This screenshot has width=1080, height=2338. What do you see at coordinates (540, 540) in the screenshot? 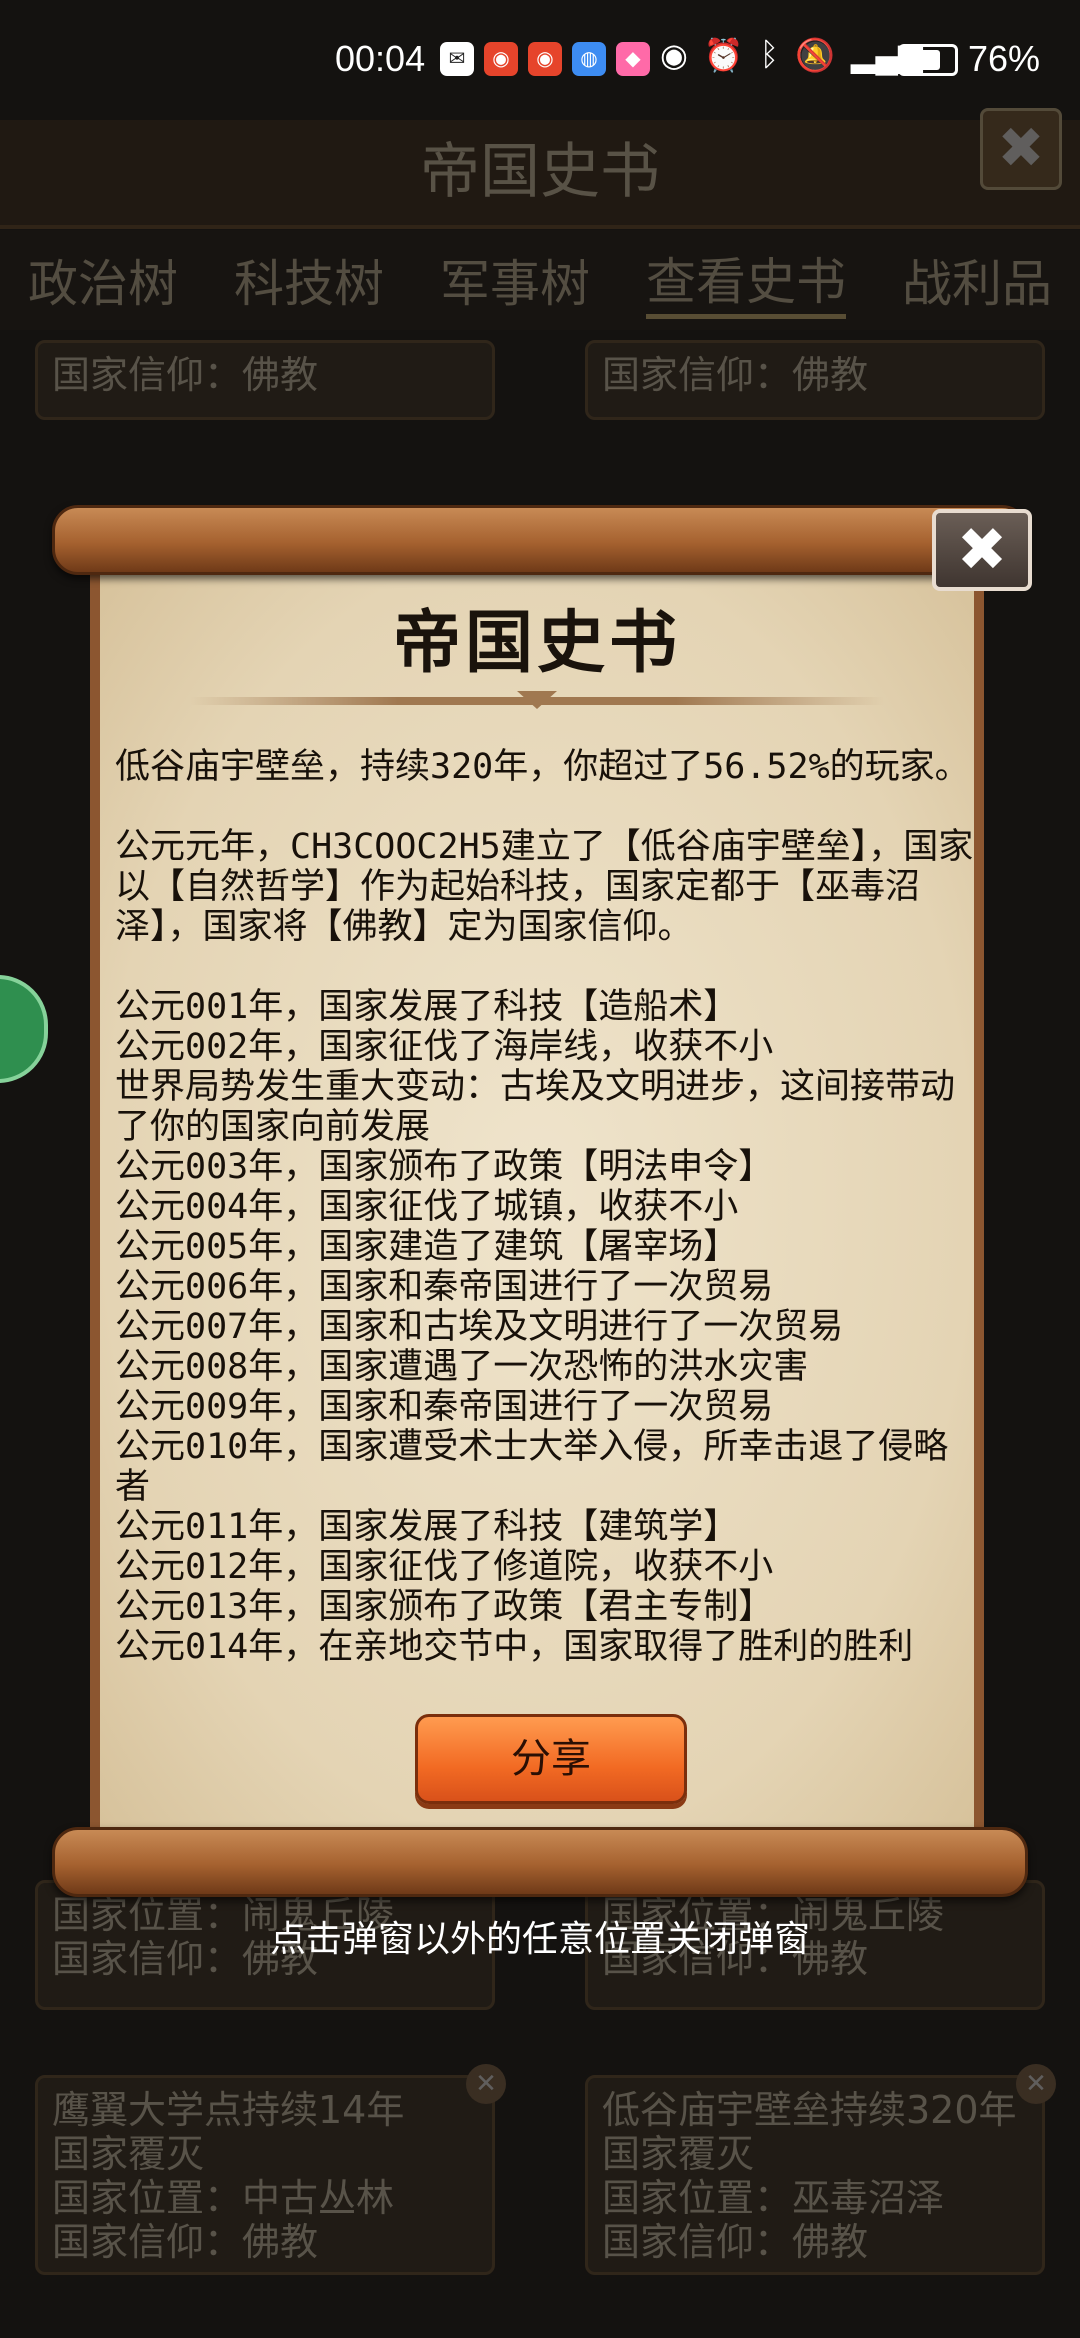
I see `scroll-roll-top` at bounding box center [540, 540].